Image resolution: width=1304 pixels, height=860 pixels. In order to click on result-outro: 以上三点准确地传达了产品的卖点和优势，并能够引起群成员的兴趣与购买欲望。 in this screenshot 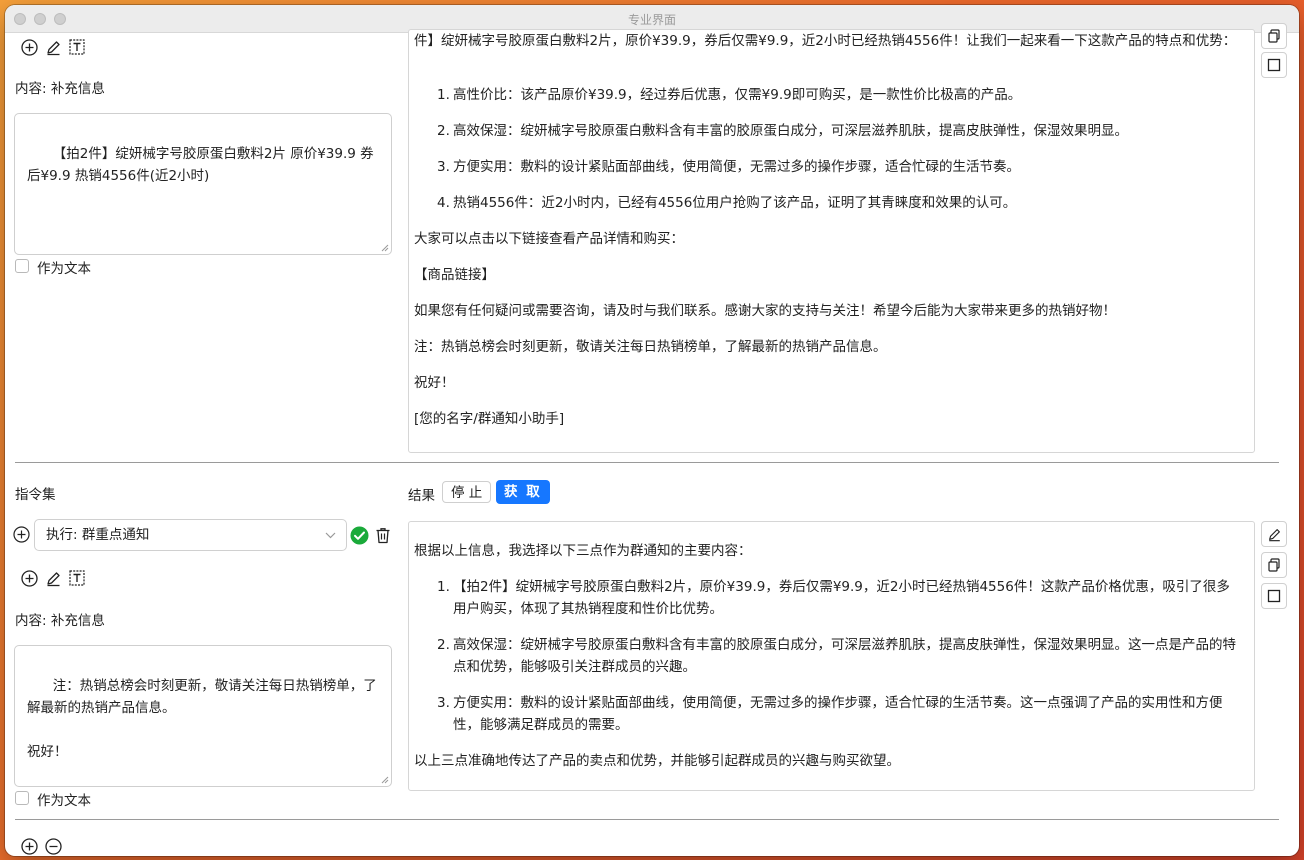, I will do `click(657, 761)`.